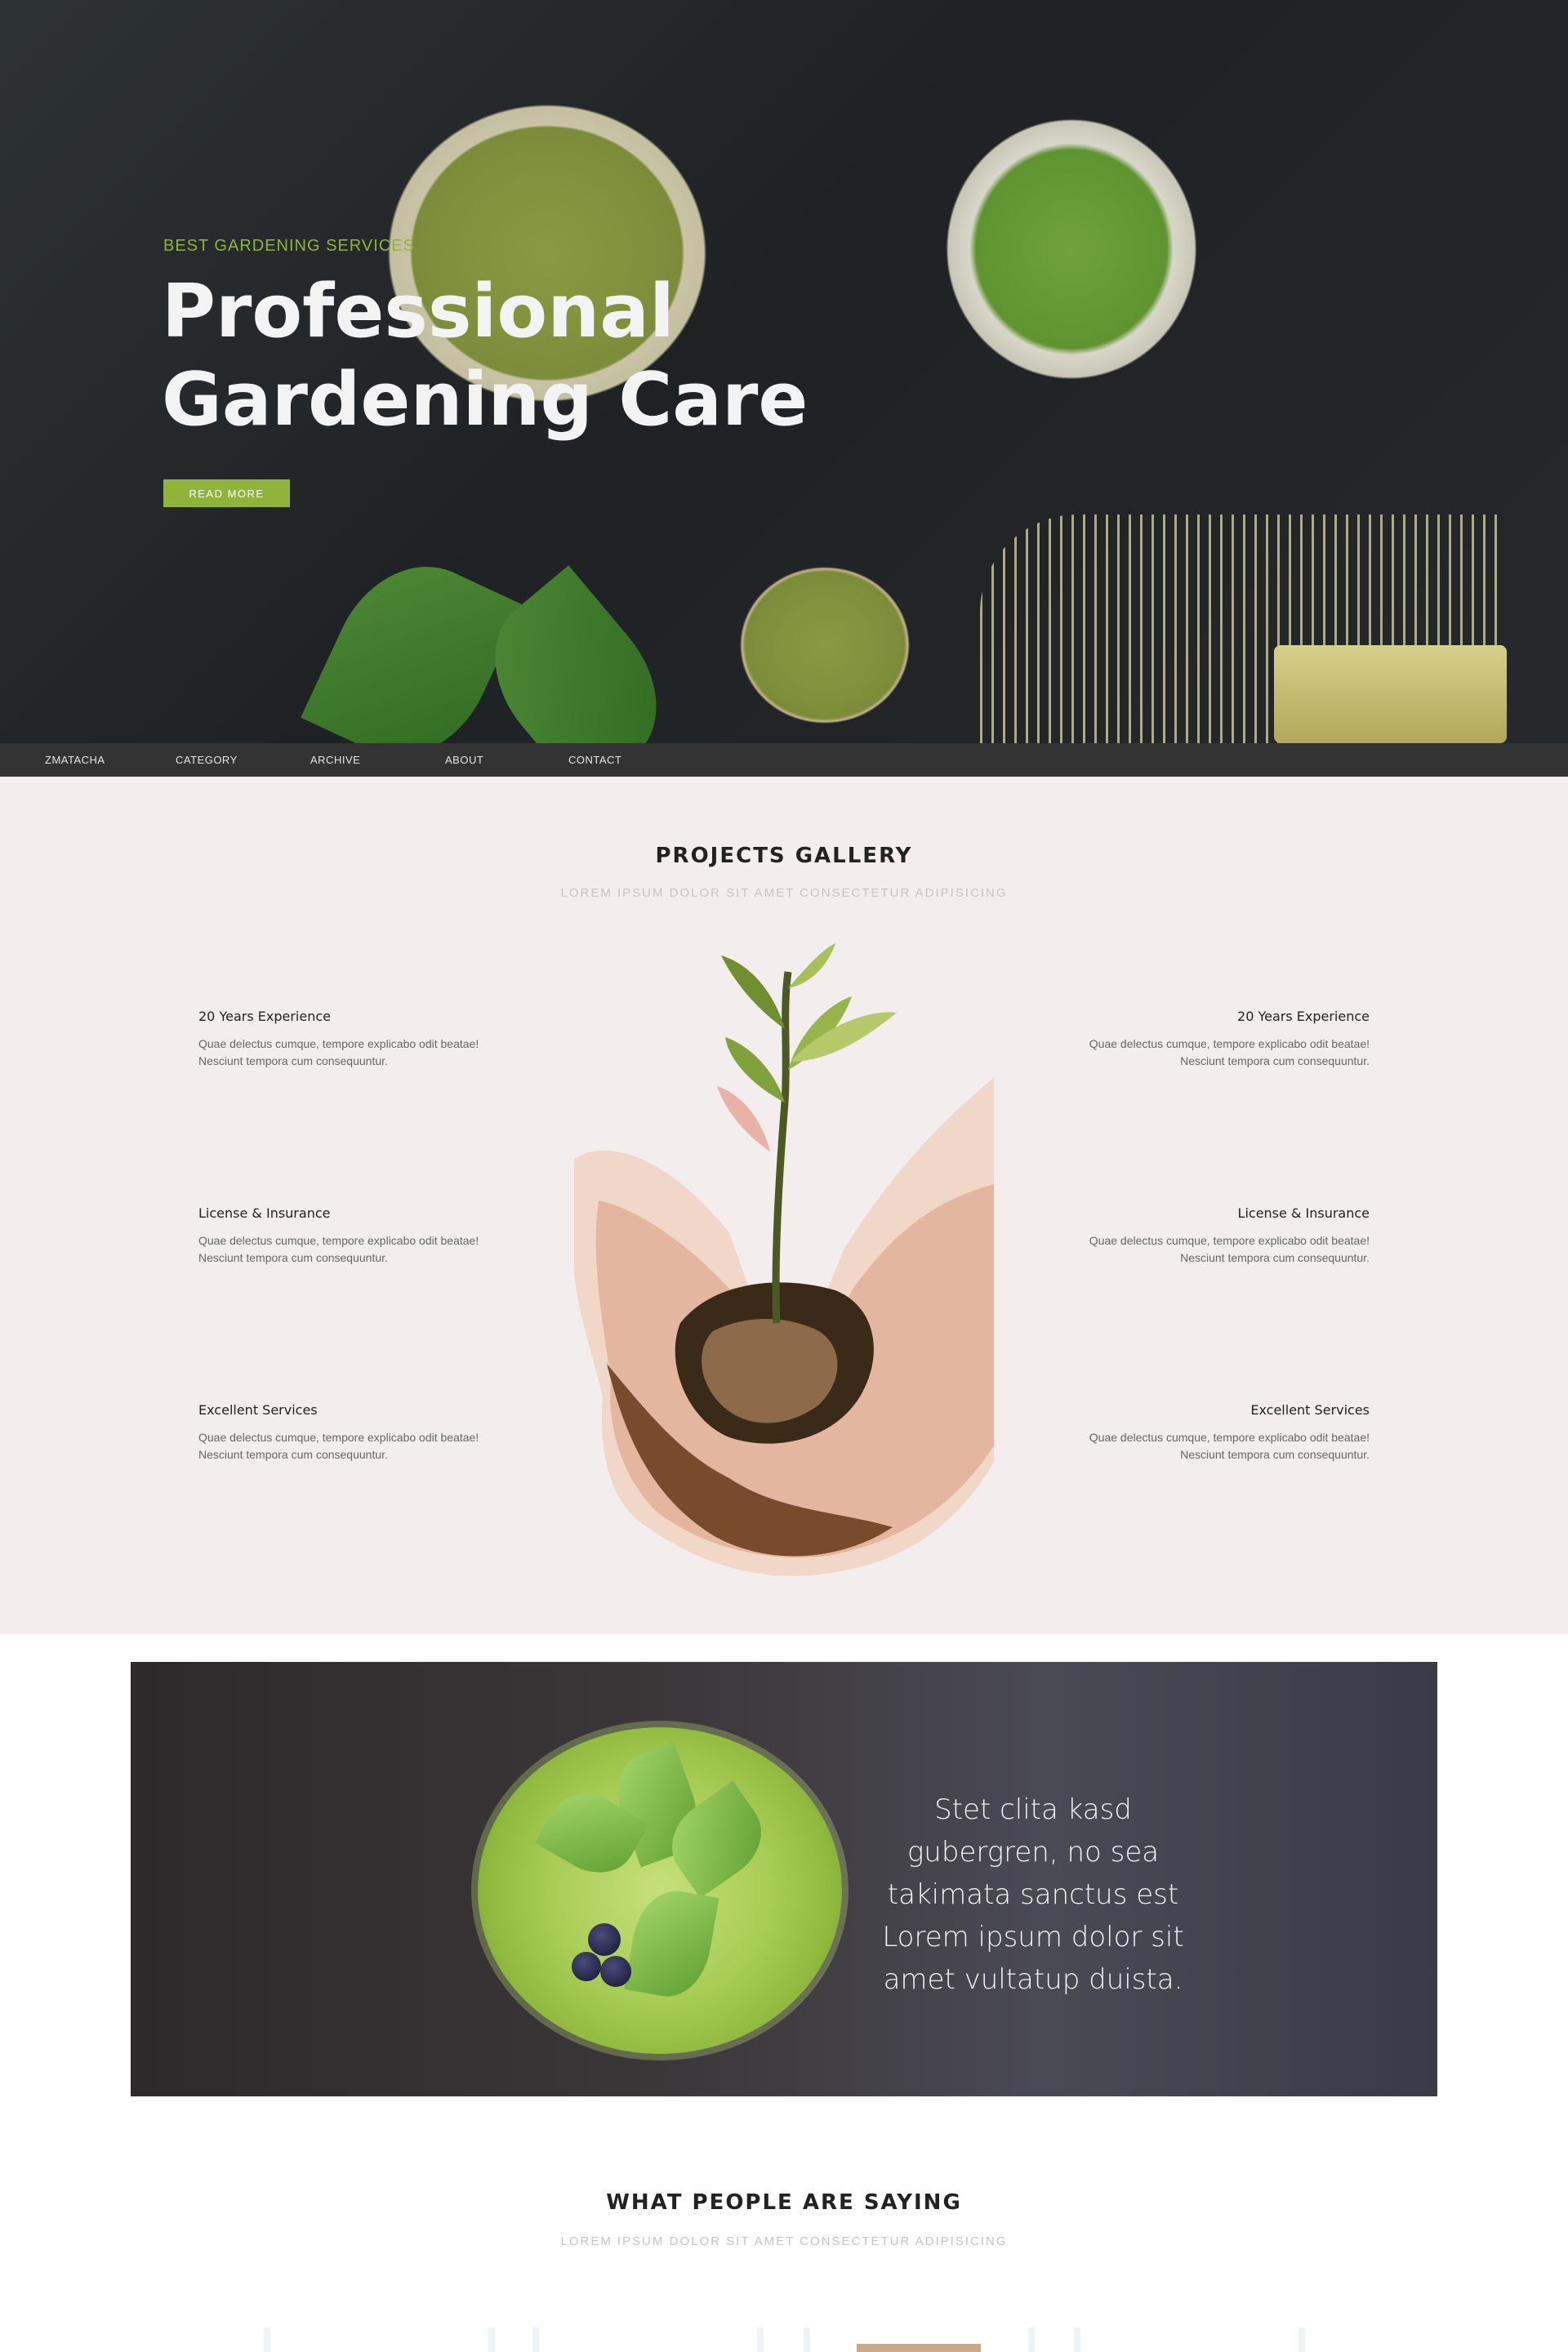 This screenshot has width=1568, height=2352. I want to click on nav-item-category: CATEGORY, so click(207, 760).